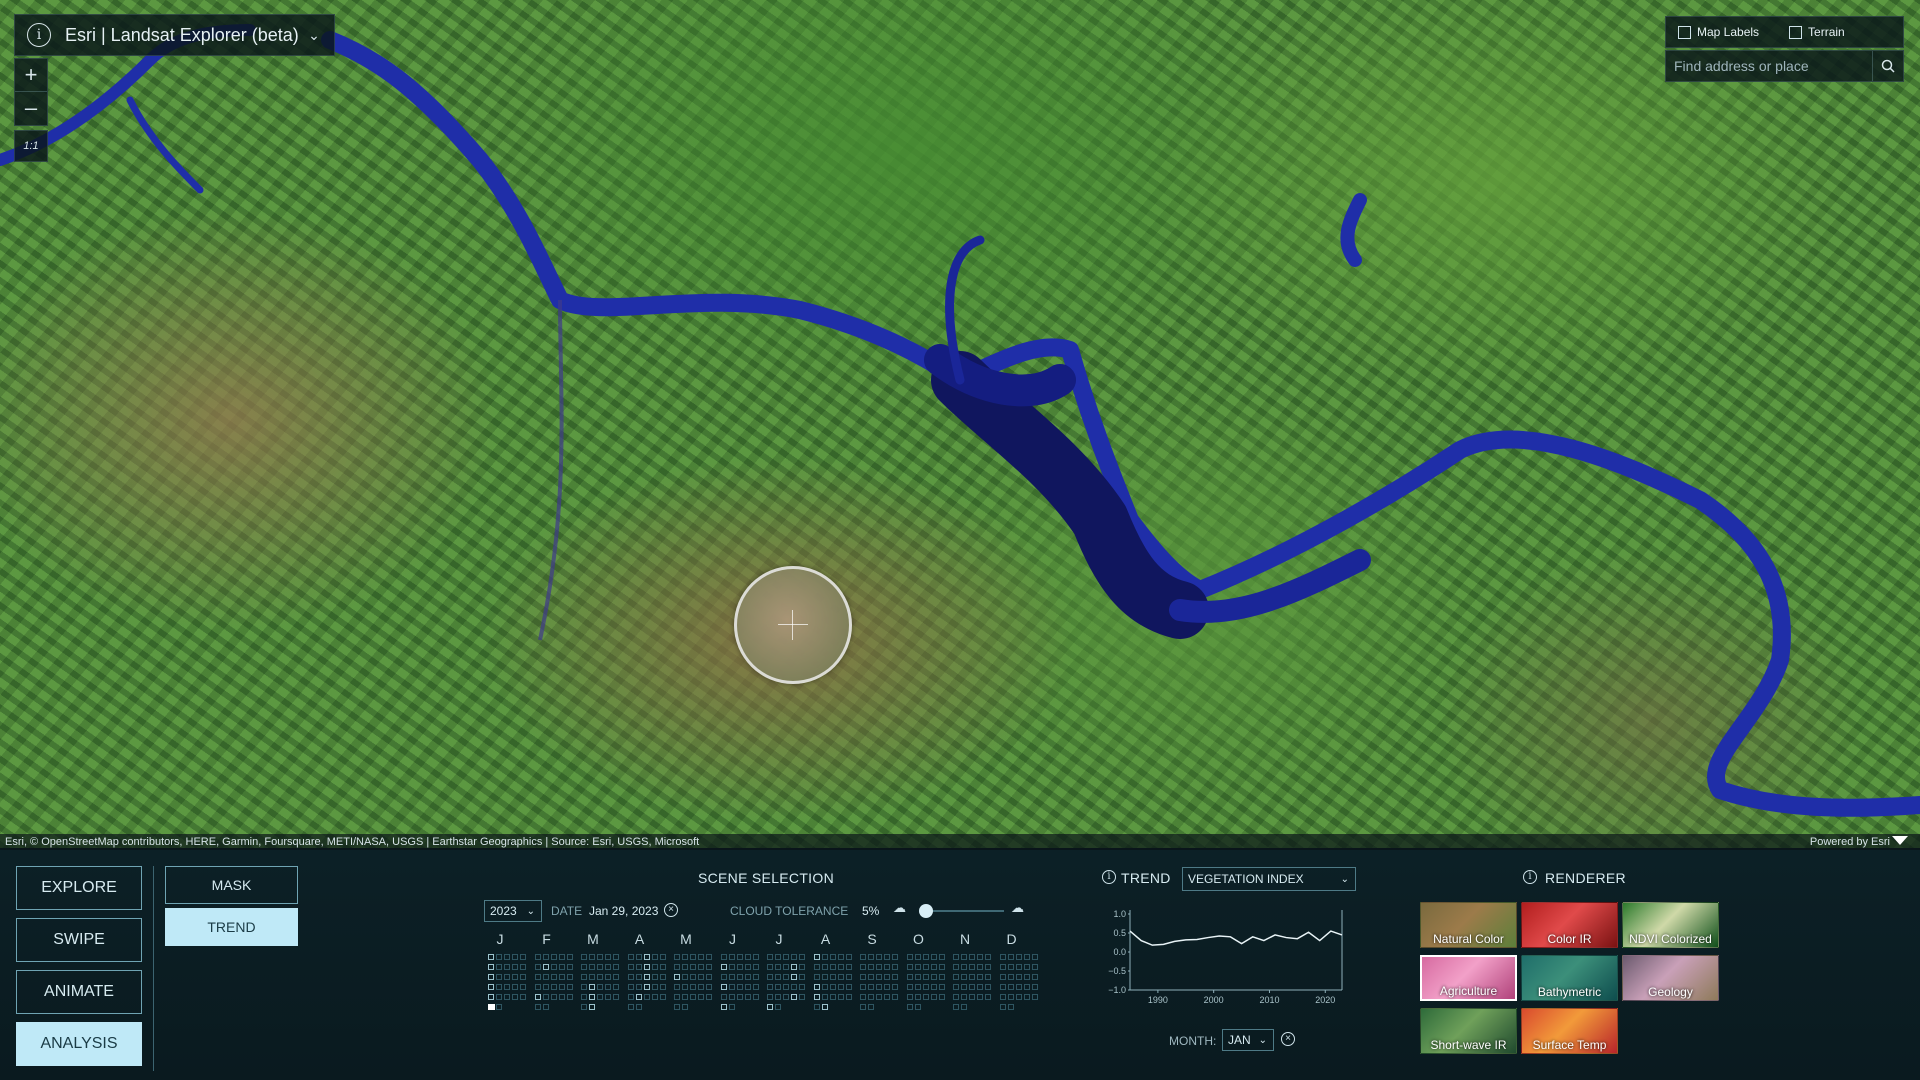 The height and width of the screenshot is (1080, 1920). Describe the element at coordinates (1468, 925) in the screenshot. I see `renderer-thumb-natural-color: Natural Color` at that location.